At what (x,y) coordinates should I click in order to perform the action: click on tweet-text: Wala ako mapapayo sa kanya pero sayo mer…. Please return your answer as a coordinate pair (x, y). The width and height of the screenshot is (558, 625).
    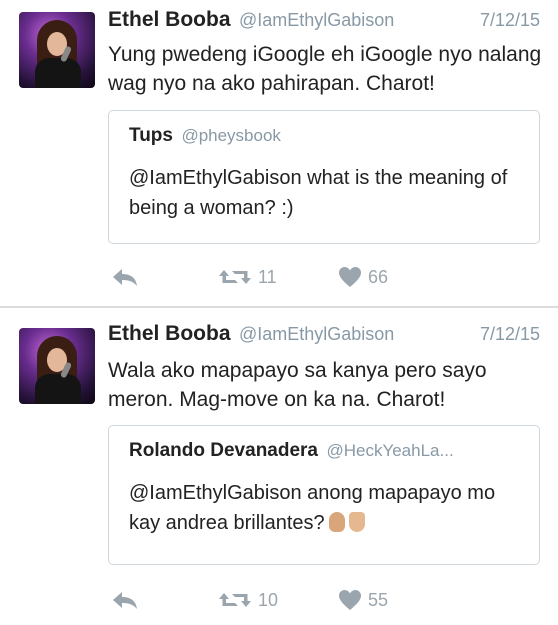
    Looking at the image, I should click on (297, 385).